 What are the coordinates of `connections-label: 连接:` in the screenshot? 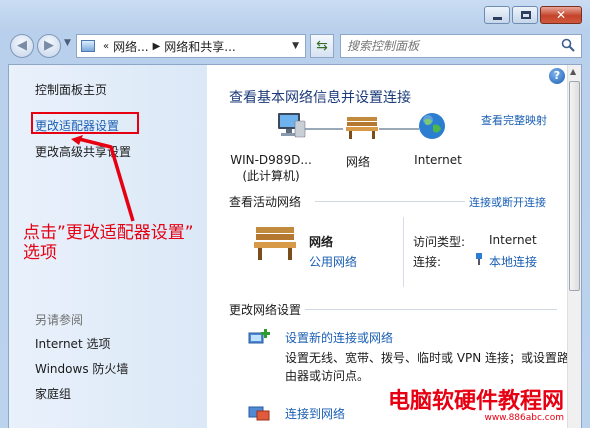 It's located at (427, 262).